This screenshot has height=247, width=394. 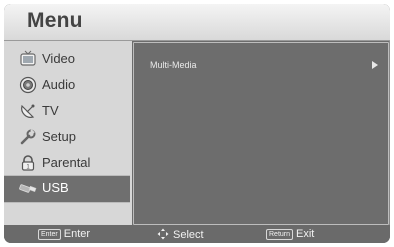 What do you see at coordinates (49, 234) in the screenshot?
I see `enter-key-badge: Enter` at bounding box center [49, 234].